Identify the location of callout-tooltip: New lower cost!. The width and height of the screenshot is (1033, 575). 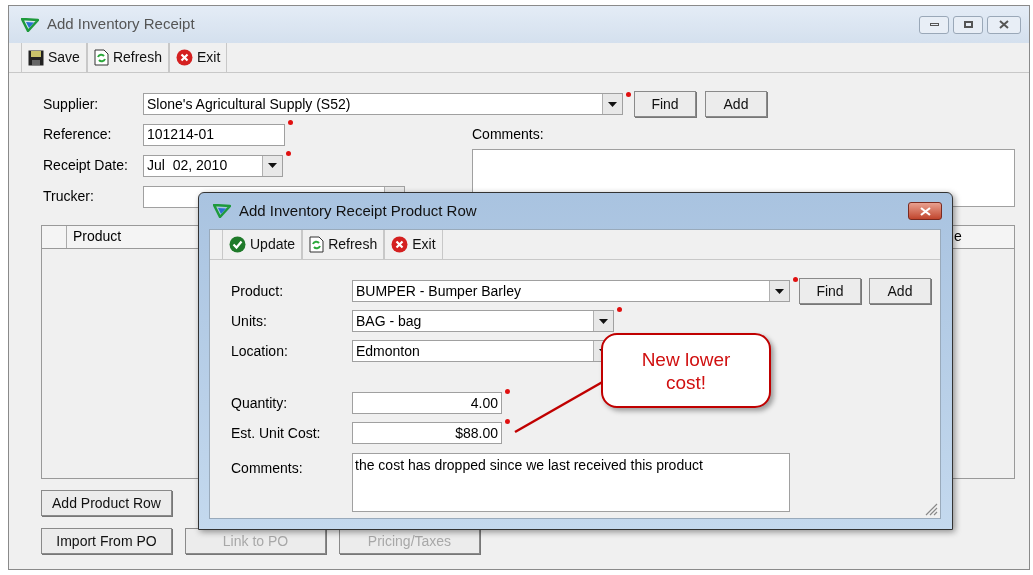
(686, 370).